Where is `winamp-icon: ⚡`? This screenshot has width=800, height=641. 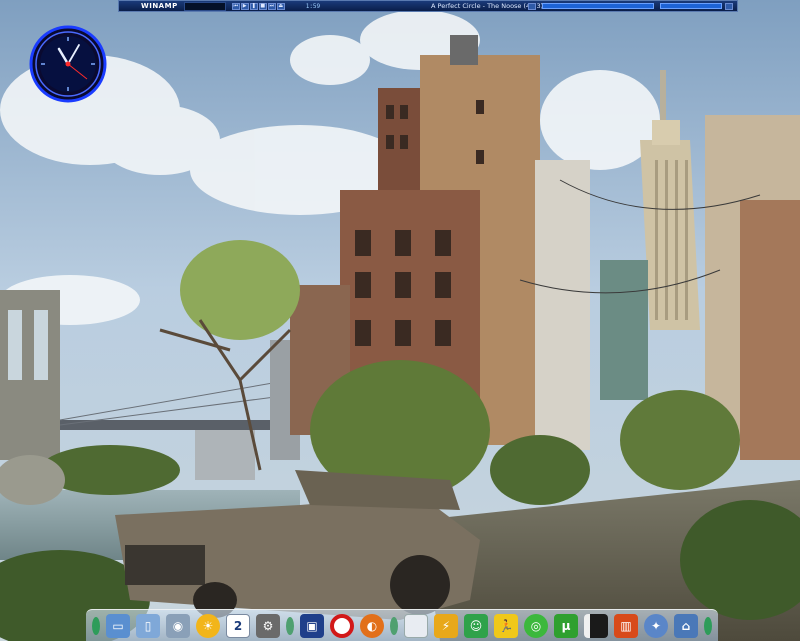
winamp-icon: ⚡ is located at coordinates (446, 625).